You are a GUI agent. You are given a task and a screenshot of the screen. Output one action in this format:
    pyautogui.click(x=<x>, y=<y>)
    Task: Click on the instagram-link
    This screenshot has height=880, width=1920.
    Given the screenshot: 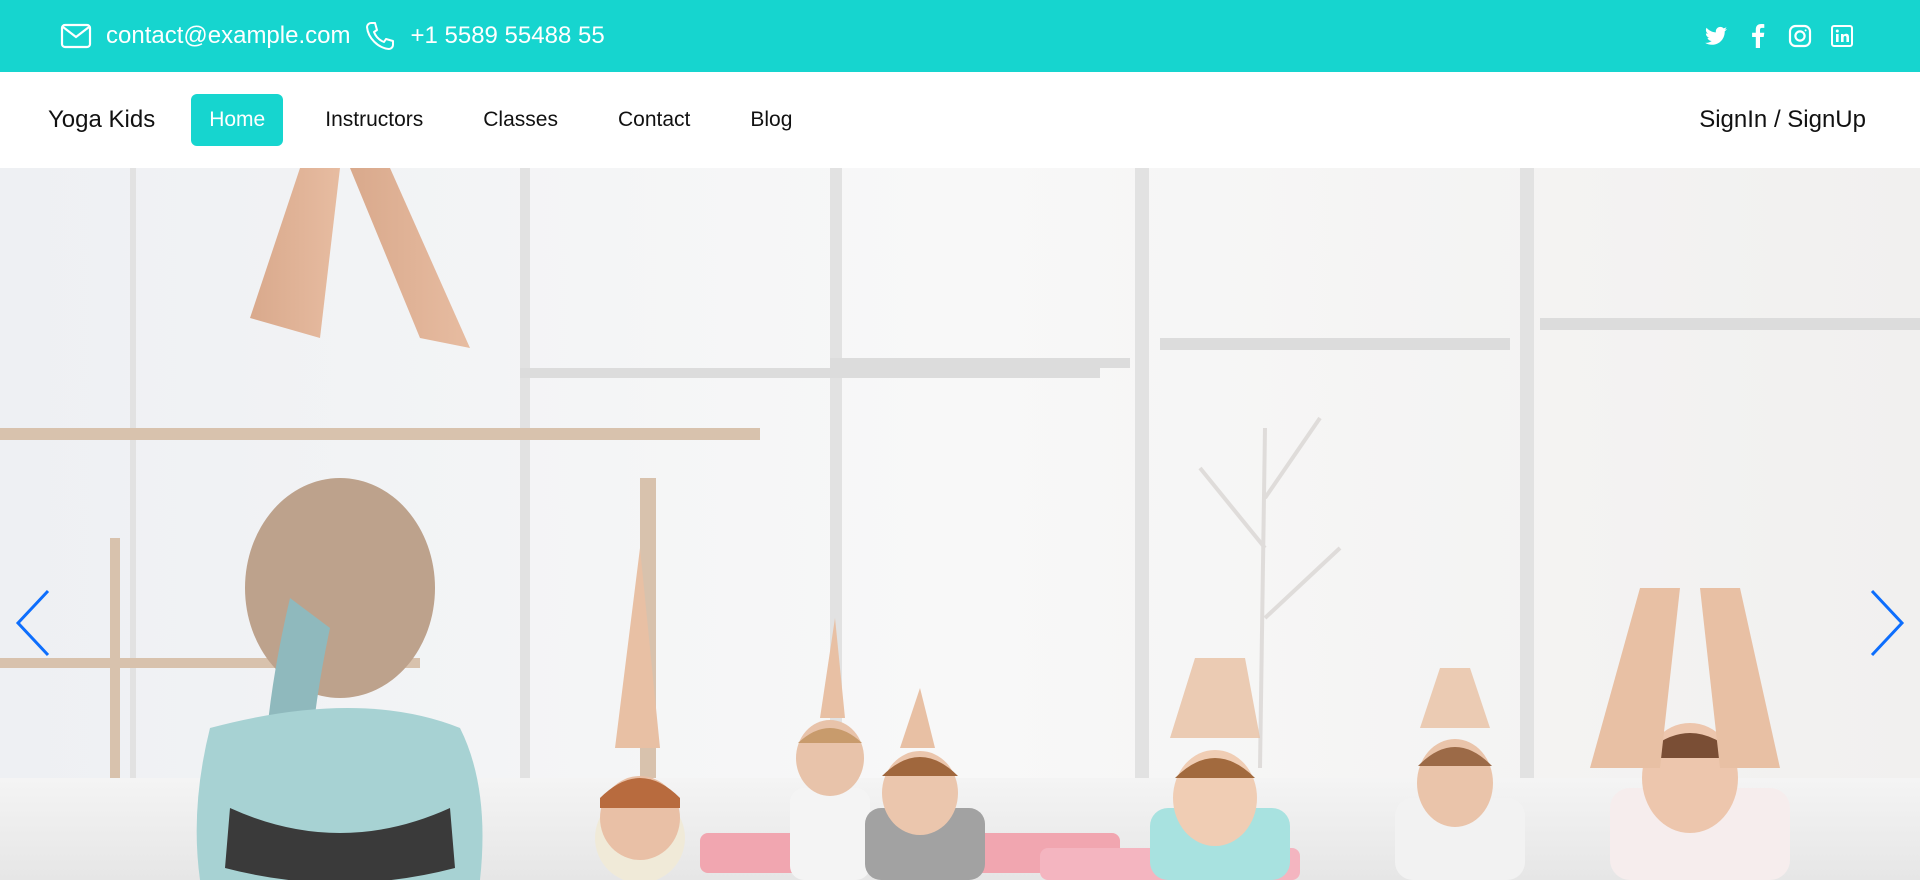 What is the action you would take?
    pyautogui.click(x=1800, y=36)
    